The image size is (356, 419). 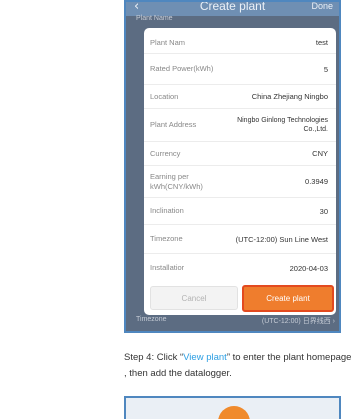 I want to click on row-value: test, so click(x=321, y=42).